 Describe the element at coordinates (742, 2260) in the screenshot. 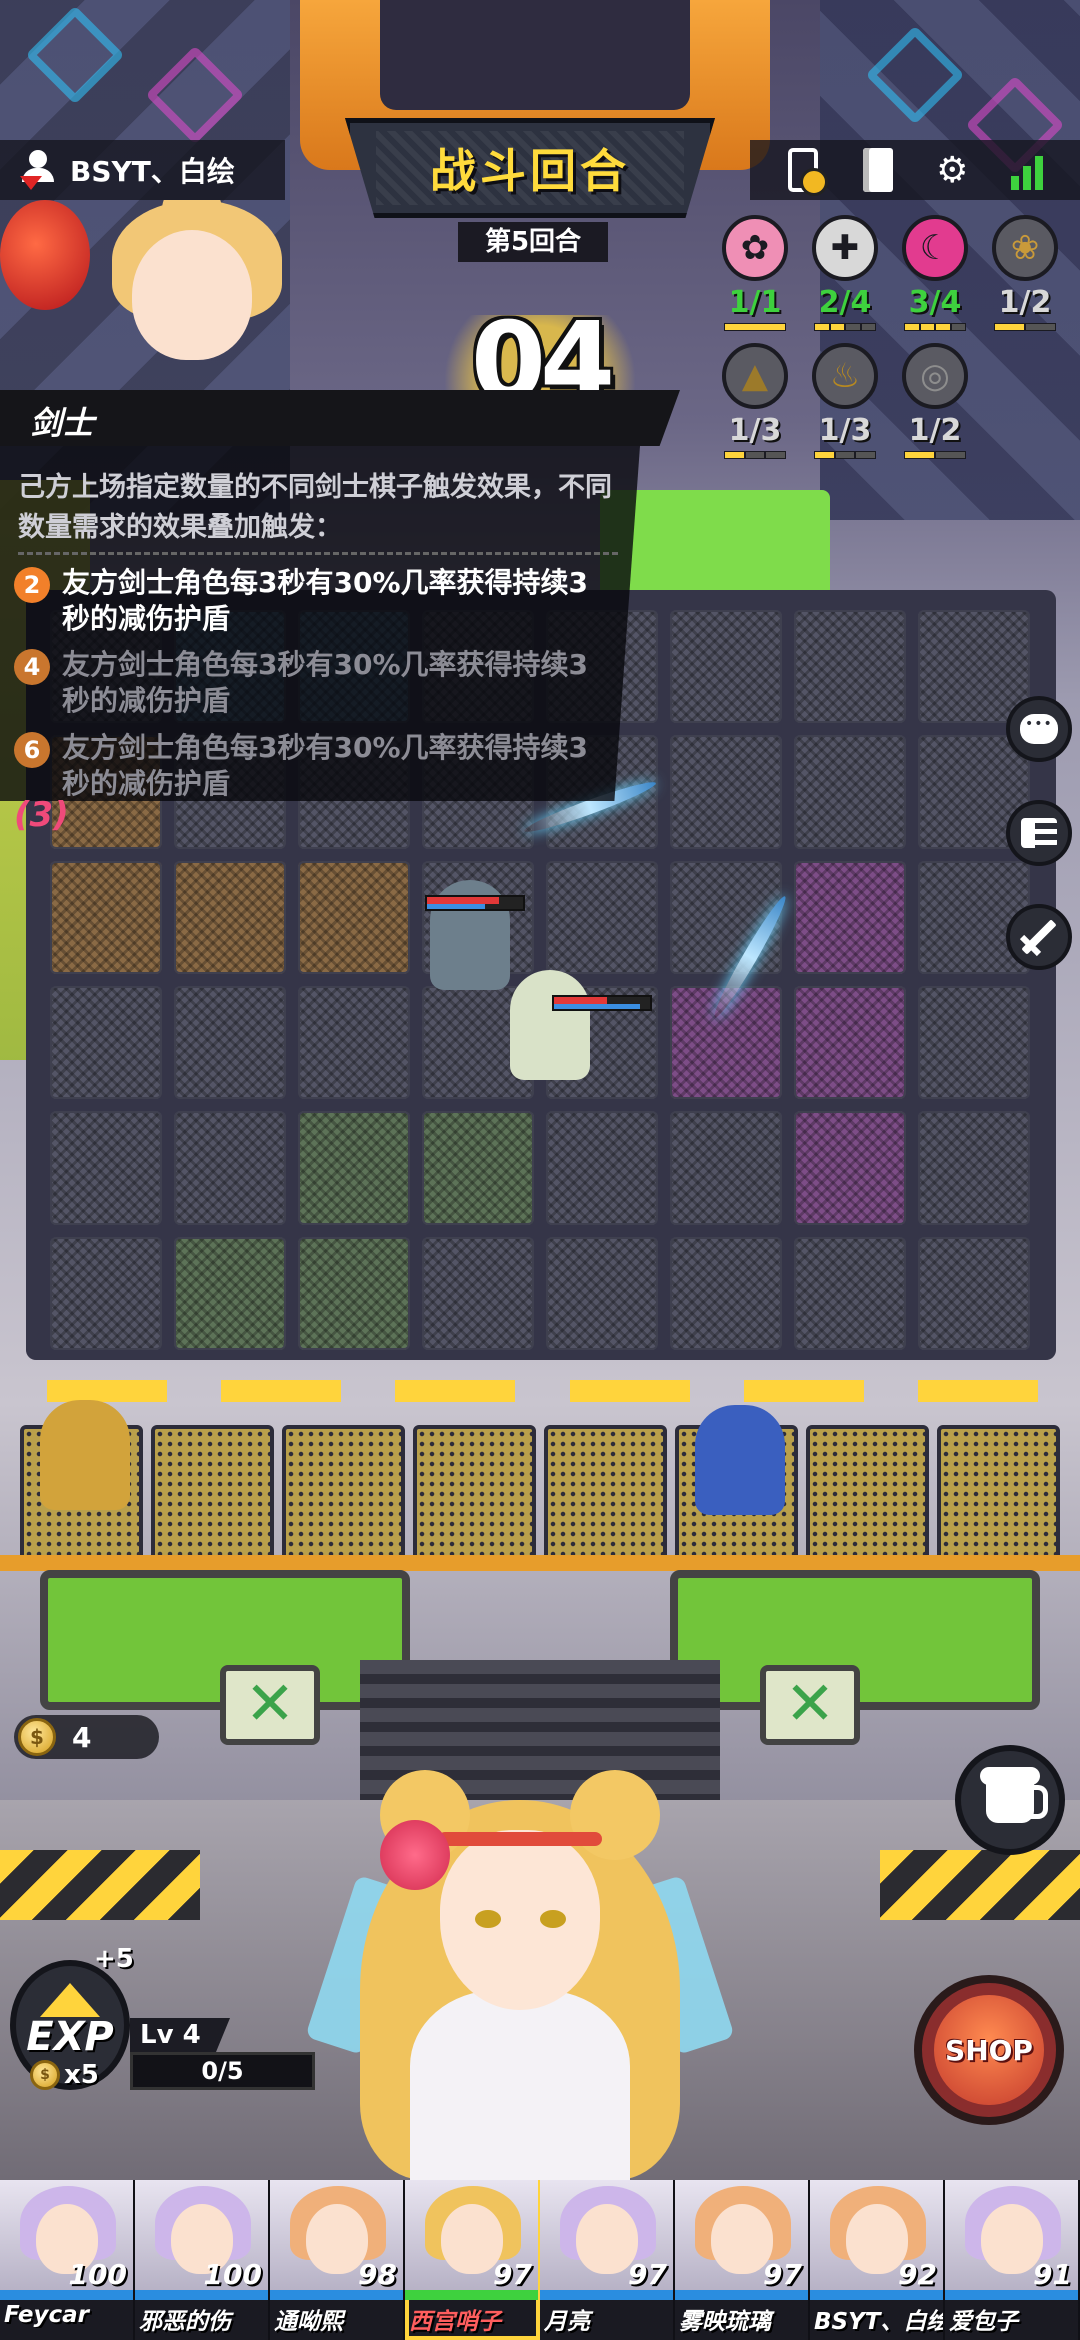

I see `roster-player: 97 雾映琉璃` at that location.